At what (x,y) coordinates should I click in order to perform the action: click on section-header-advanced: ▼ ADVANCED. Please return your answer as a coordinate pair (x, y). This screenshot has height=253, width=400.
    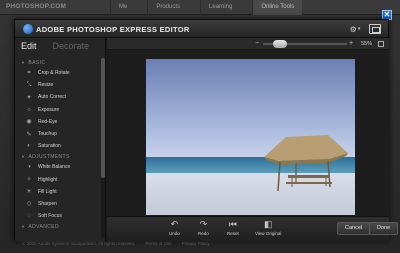
    Looking at the image, I should click on (57, 226).